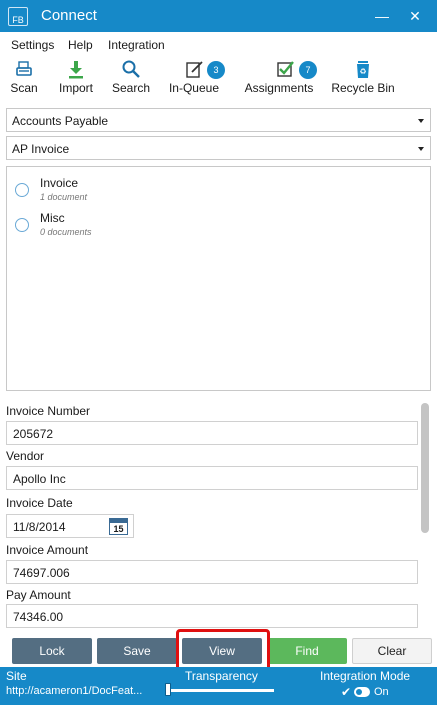  Describe the element at coordinates (80, 45) in the screenshot. I see `menu-help: Help` at that location.